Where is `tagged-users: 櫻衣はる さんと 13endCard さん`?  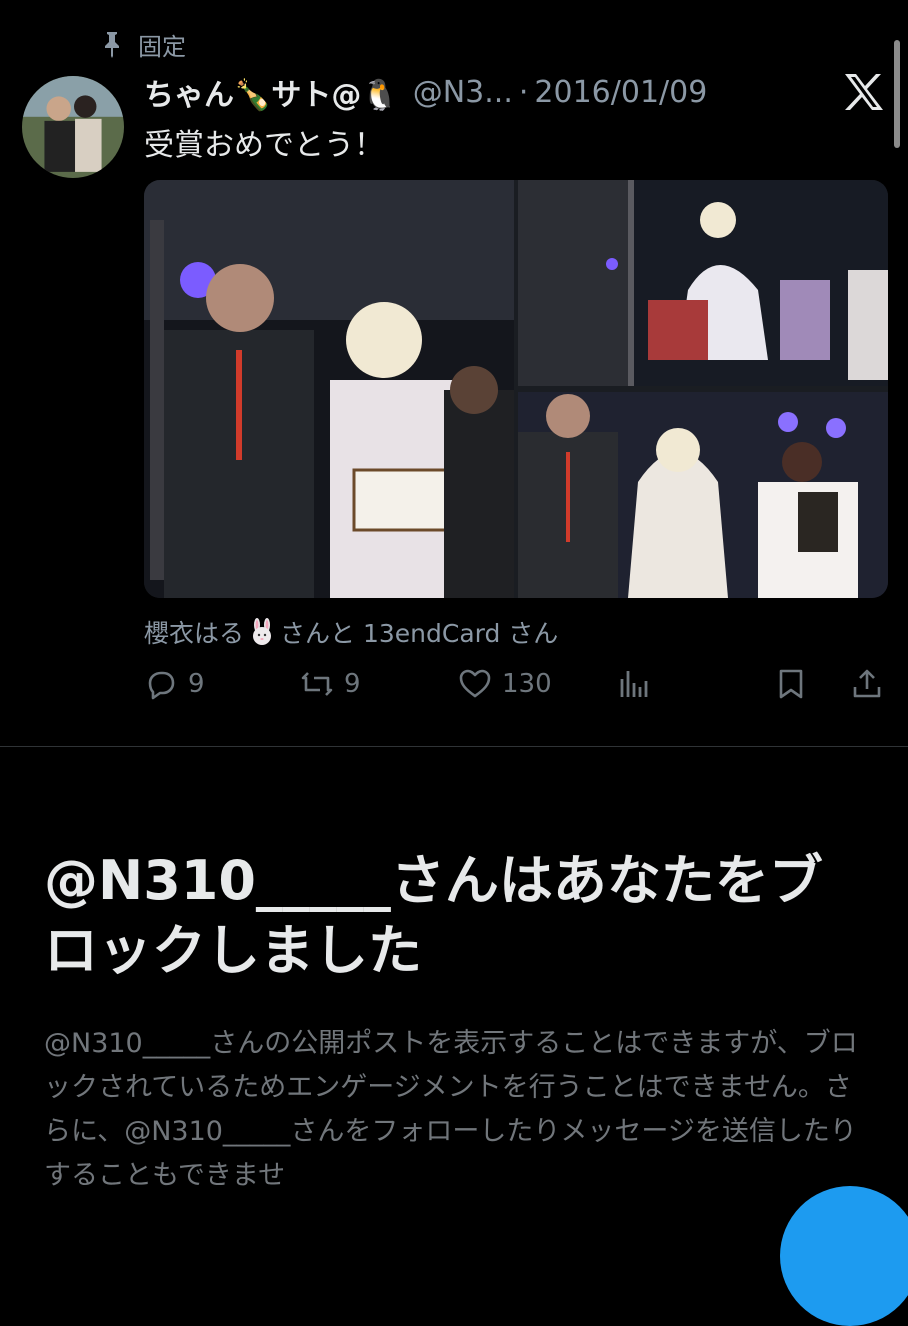
tagged-users: 櫻衣はる さんと 13endCard さん is located at coordinates (351, 632).